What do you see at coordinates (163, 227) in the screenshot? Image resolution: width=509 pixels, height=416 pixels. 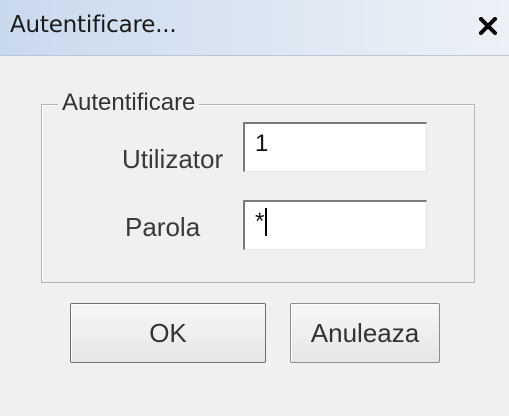 I see `password-label: Parola` at bounding box center [163, 227].